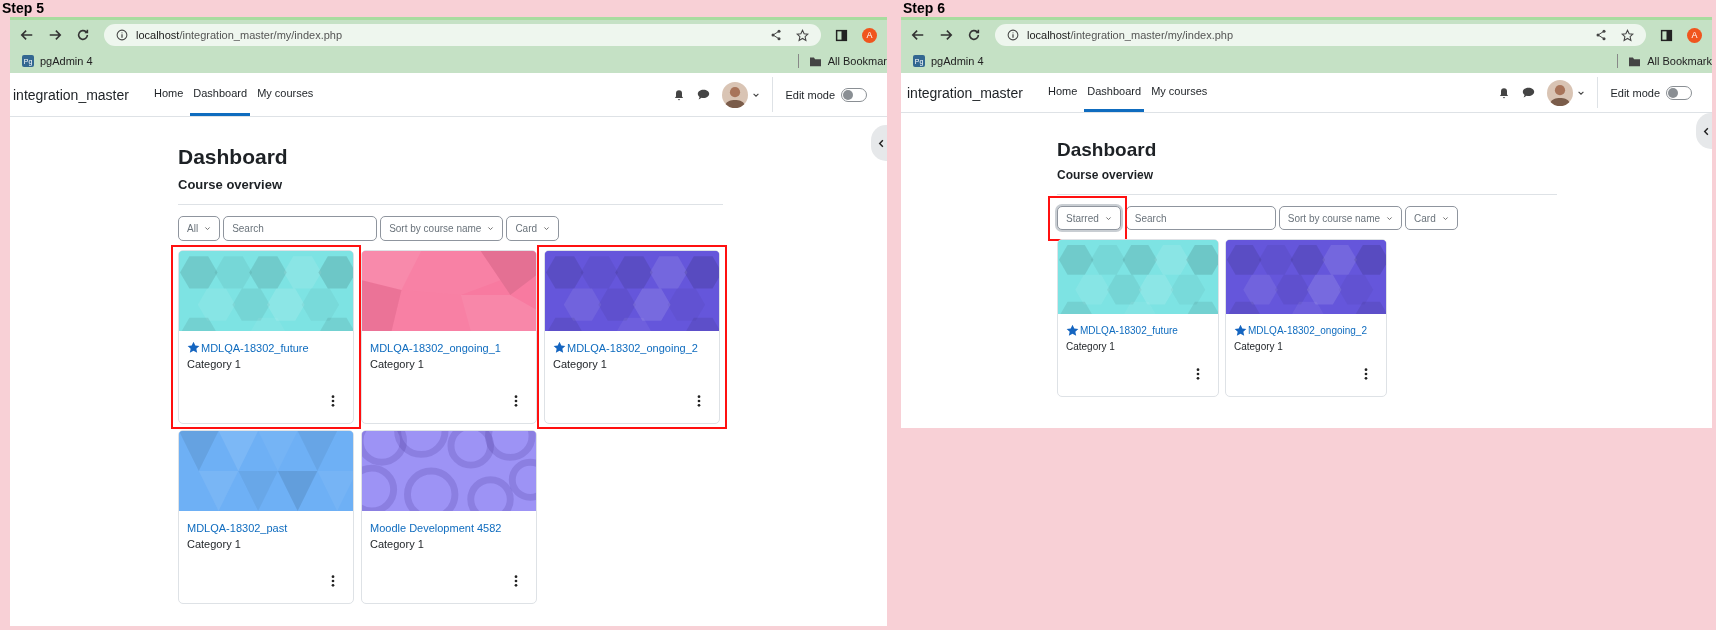 This screenshot has width=1716, height=630. Describe the element at coordinates (1679, 61) in the screenshot. I see `all-bookmarks-link: All Bookmark` at that location.